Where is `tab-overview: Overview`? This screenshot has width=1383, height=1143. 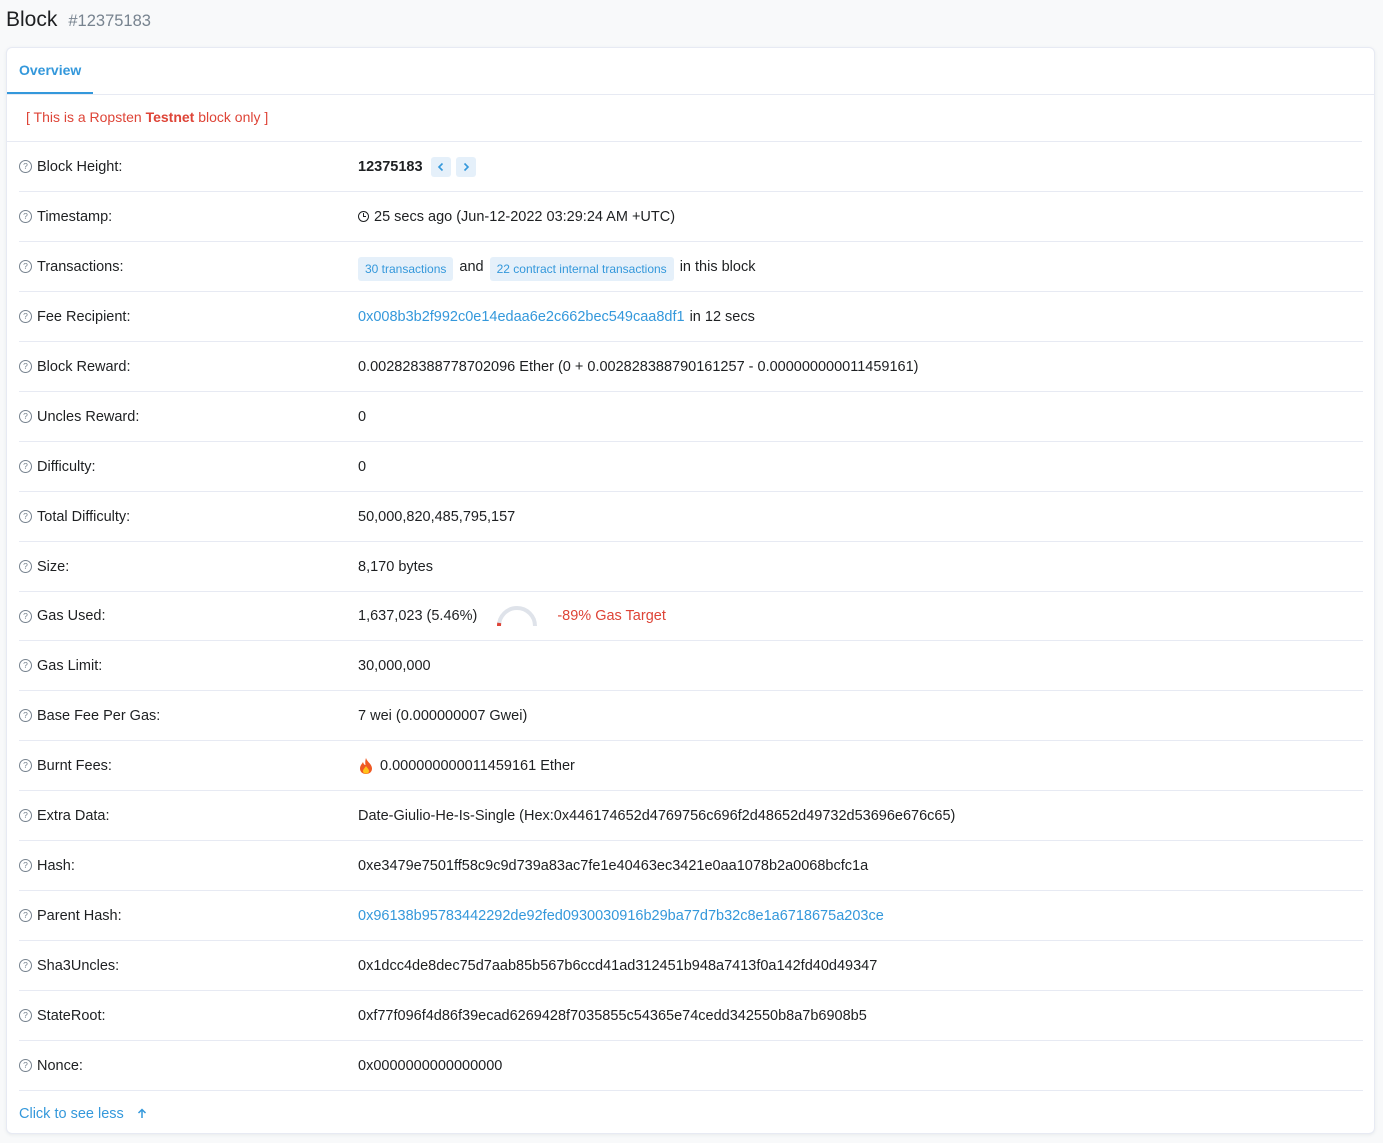
tab-overview: Overview is located at coordinates (50, 71).